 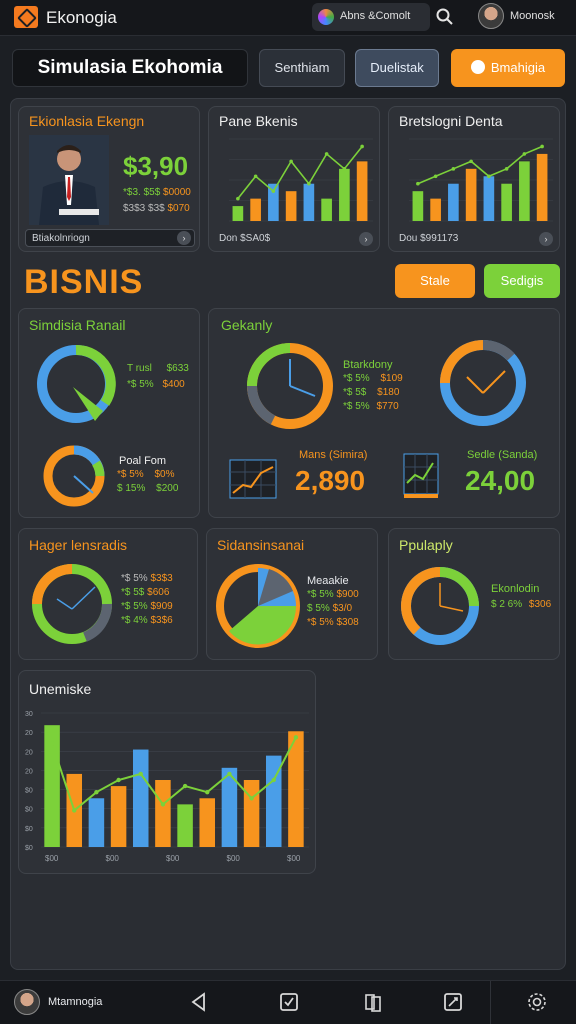 I want to click on presenter-big-value: $3,90, so click(x=156, y=166).